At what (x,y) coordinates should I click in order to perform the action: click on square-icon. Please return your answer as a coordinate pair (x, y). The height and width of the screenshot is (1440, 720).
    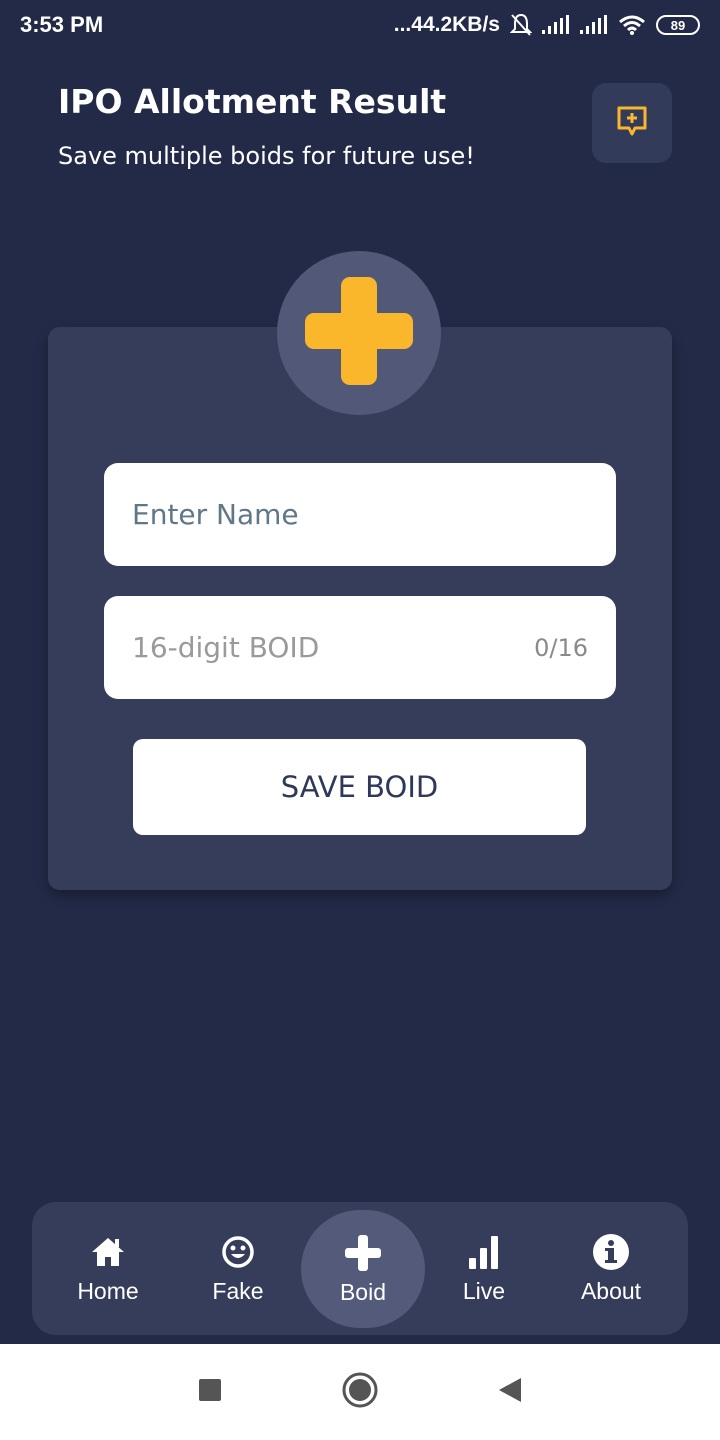
    Looking at the image, I should click on (210, 1392).